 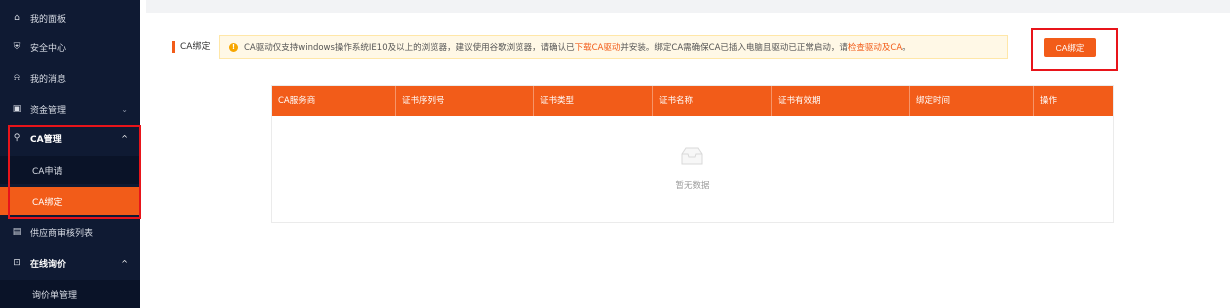 I want to click on sidebar-item-ca-management: ⚲ CA管理 ^, so click(x=70, y=138).